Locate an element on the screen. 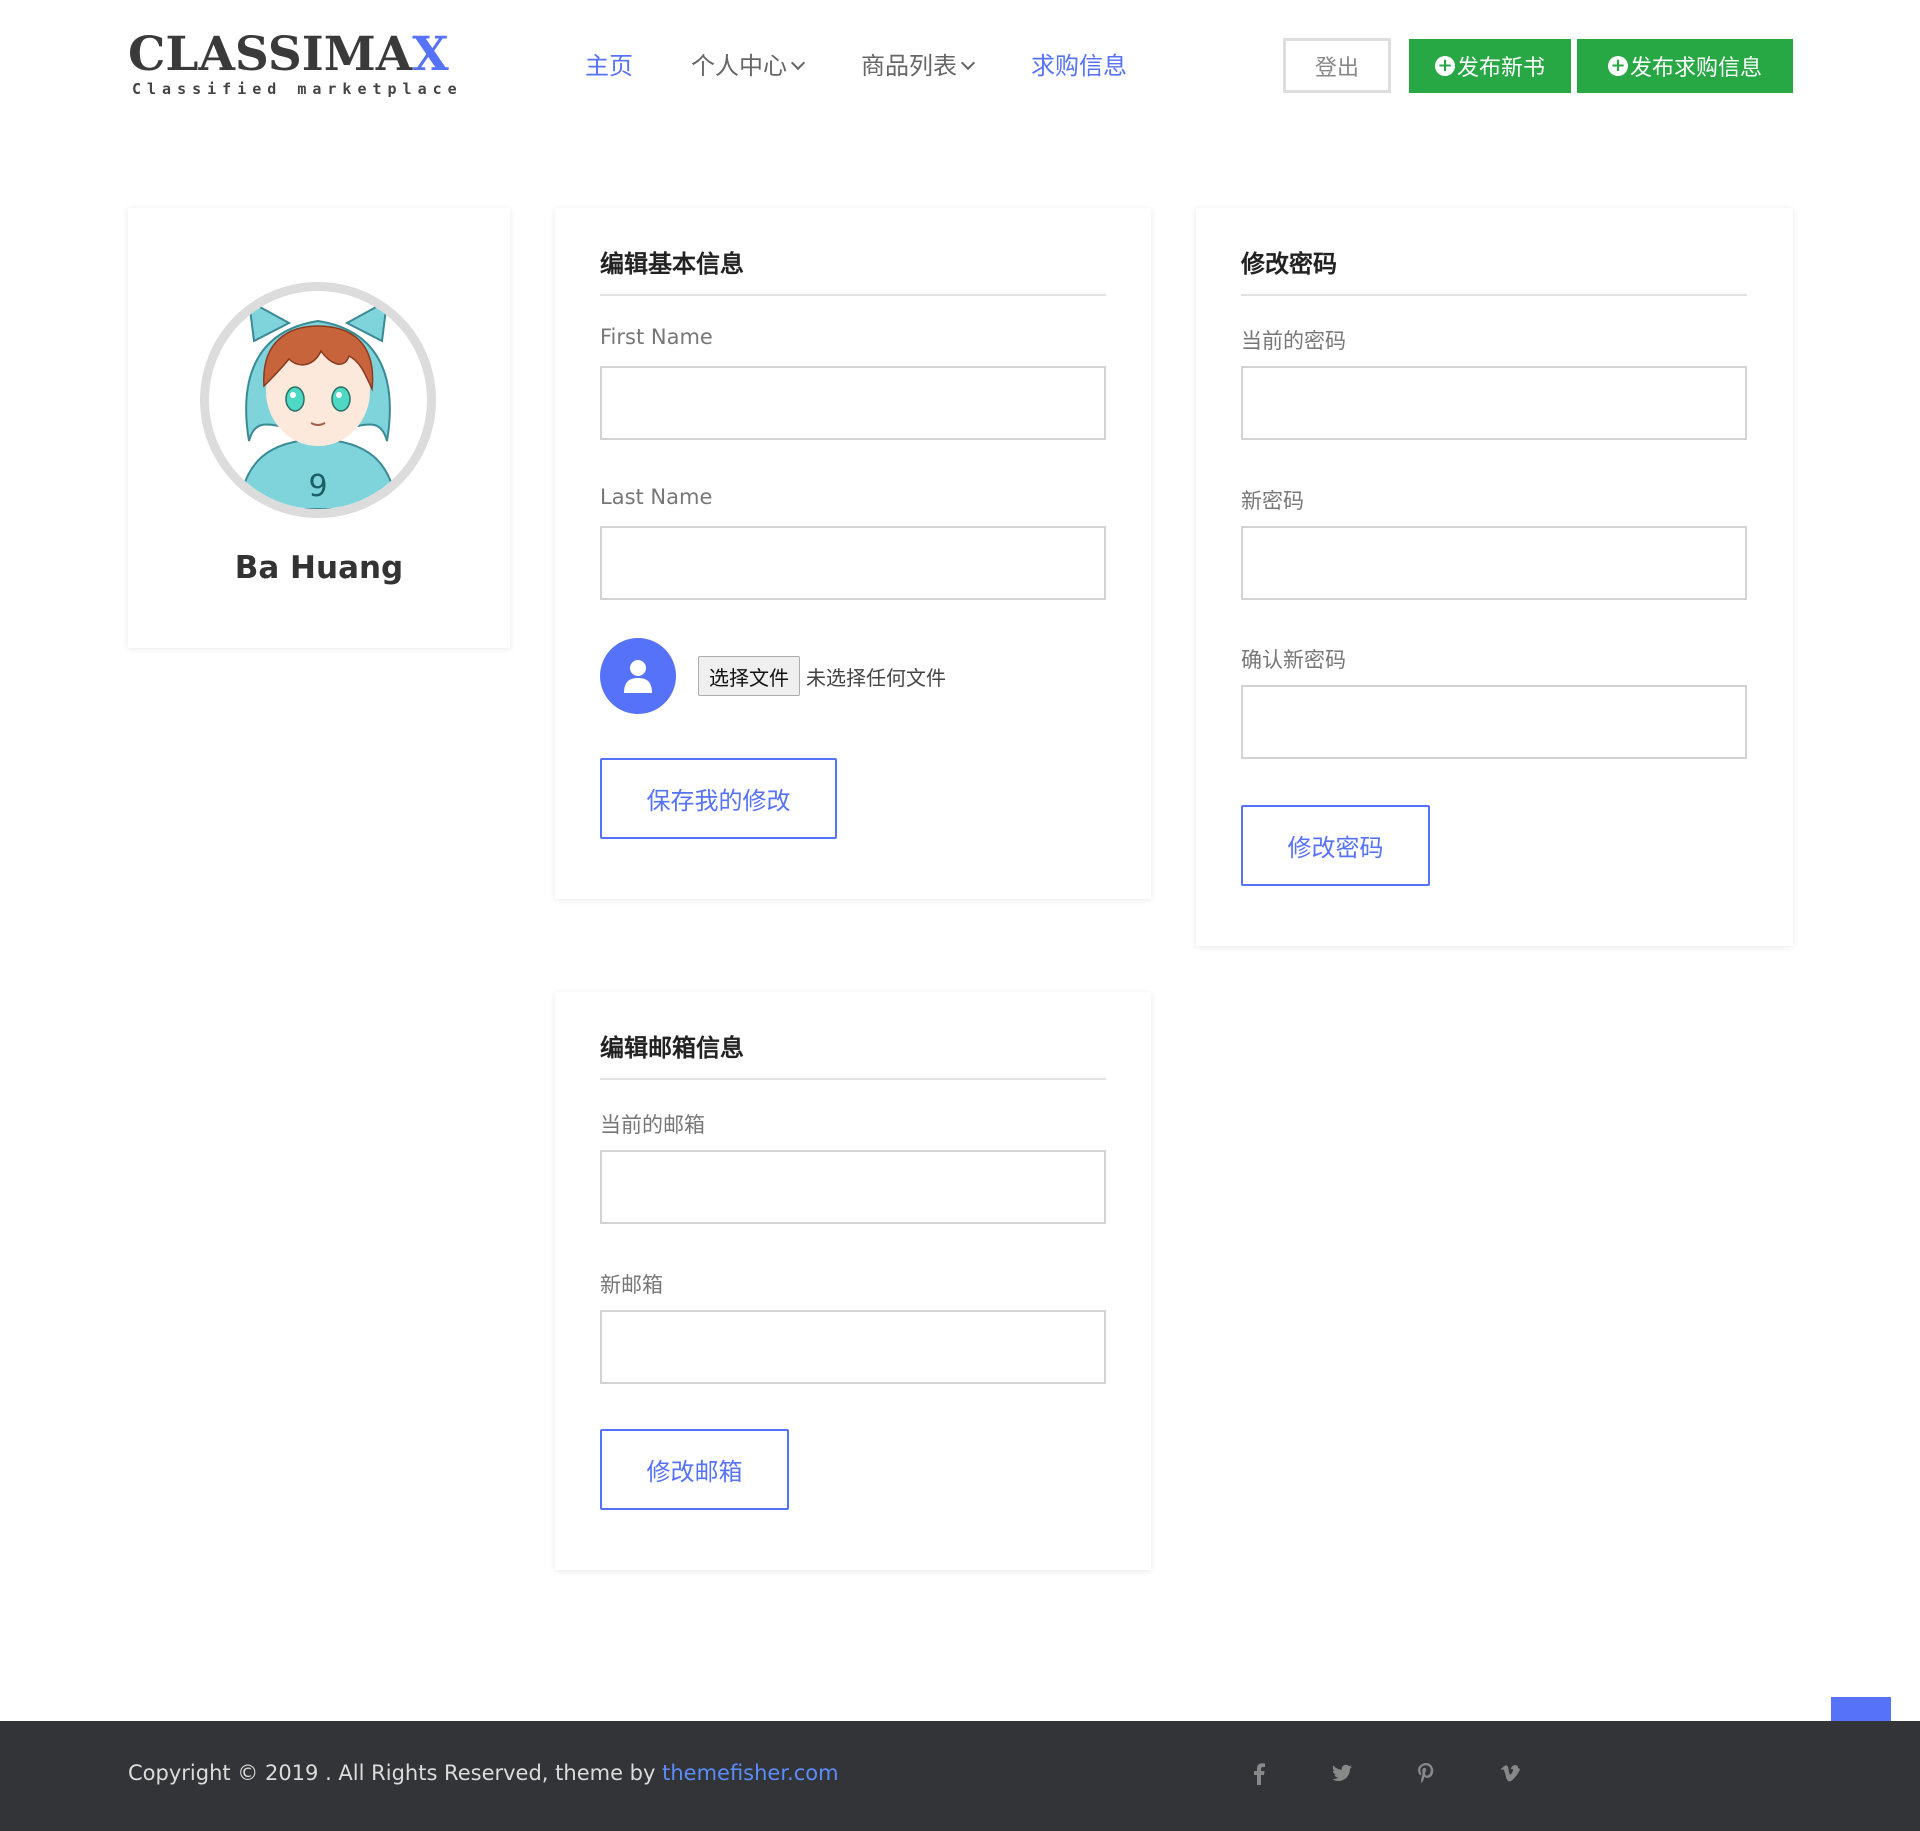 This screenshot has height=1831, width=1920. twitter-icon is located at coordinates (1342, 1775).